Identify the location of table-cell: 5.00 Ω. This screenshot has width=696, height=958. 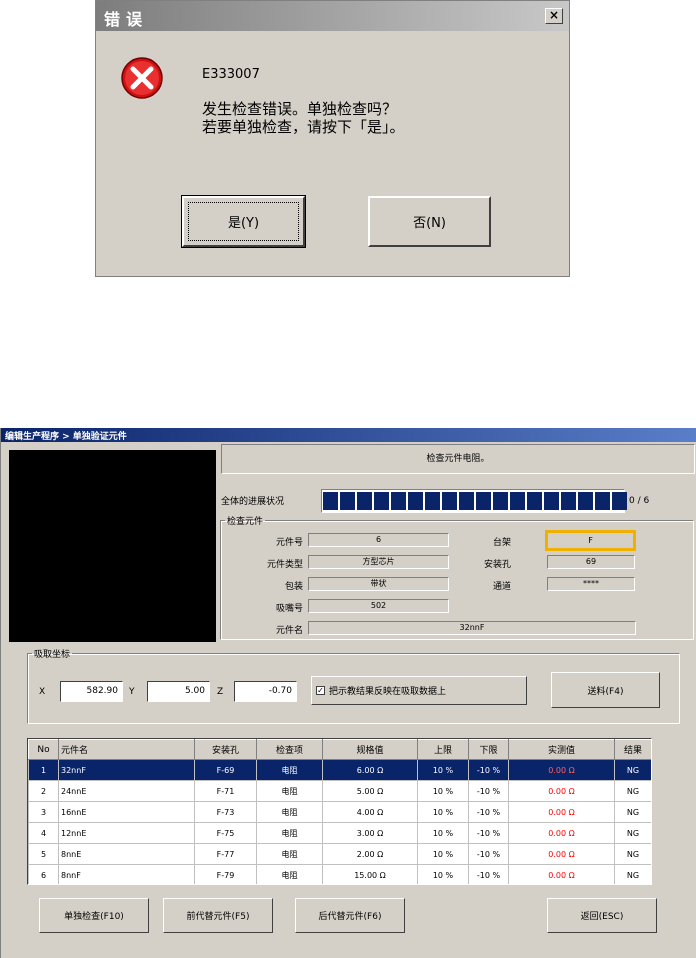
(370, 791).